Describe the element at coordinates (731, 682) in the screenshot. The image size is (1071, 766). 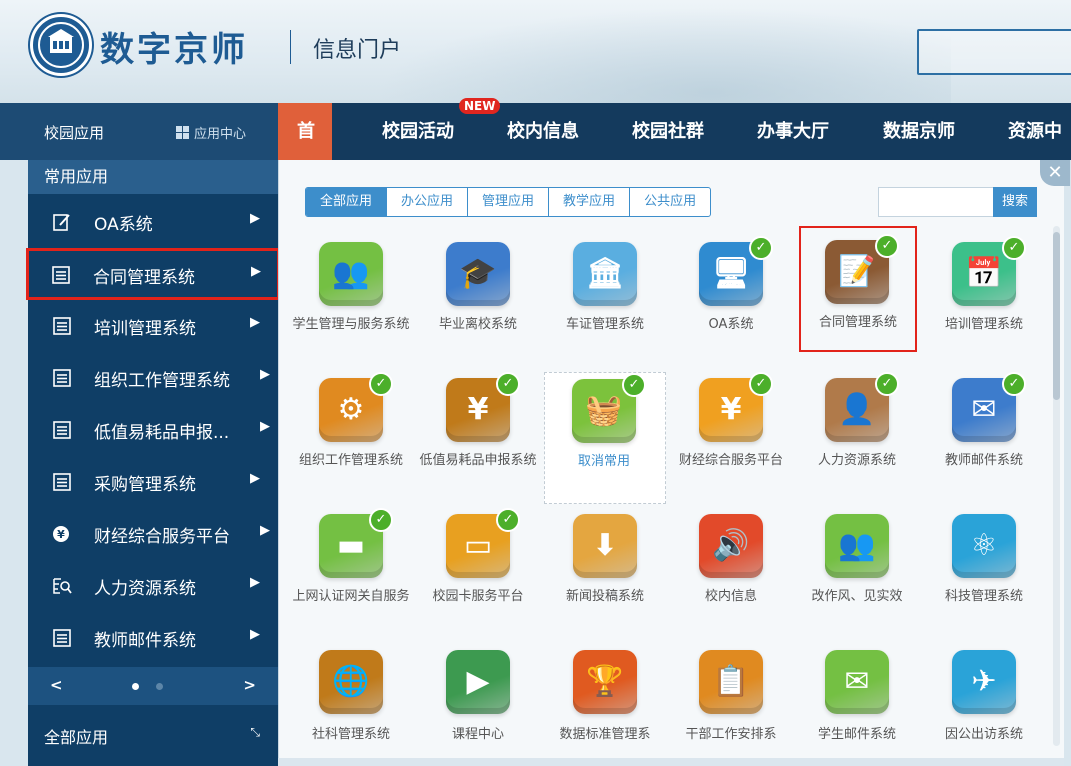
I see `clipboard-icon: 📋` at that location.